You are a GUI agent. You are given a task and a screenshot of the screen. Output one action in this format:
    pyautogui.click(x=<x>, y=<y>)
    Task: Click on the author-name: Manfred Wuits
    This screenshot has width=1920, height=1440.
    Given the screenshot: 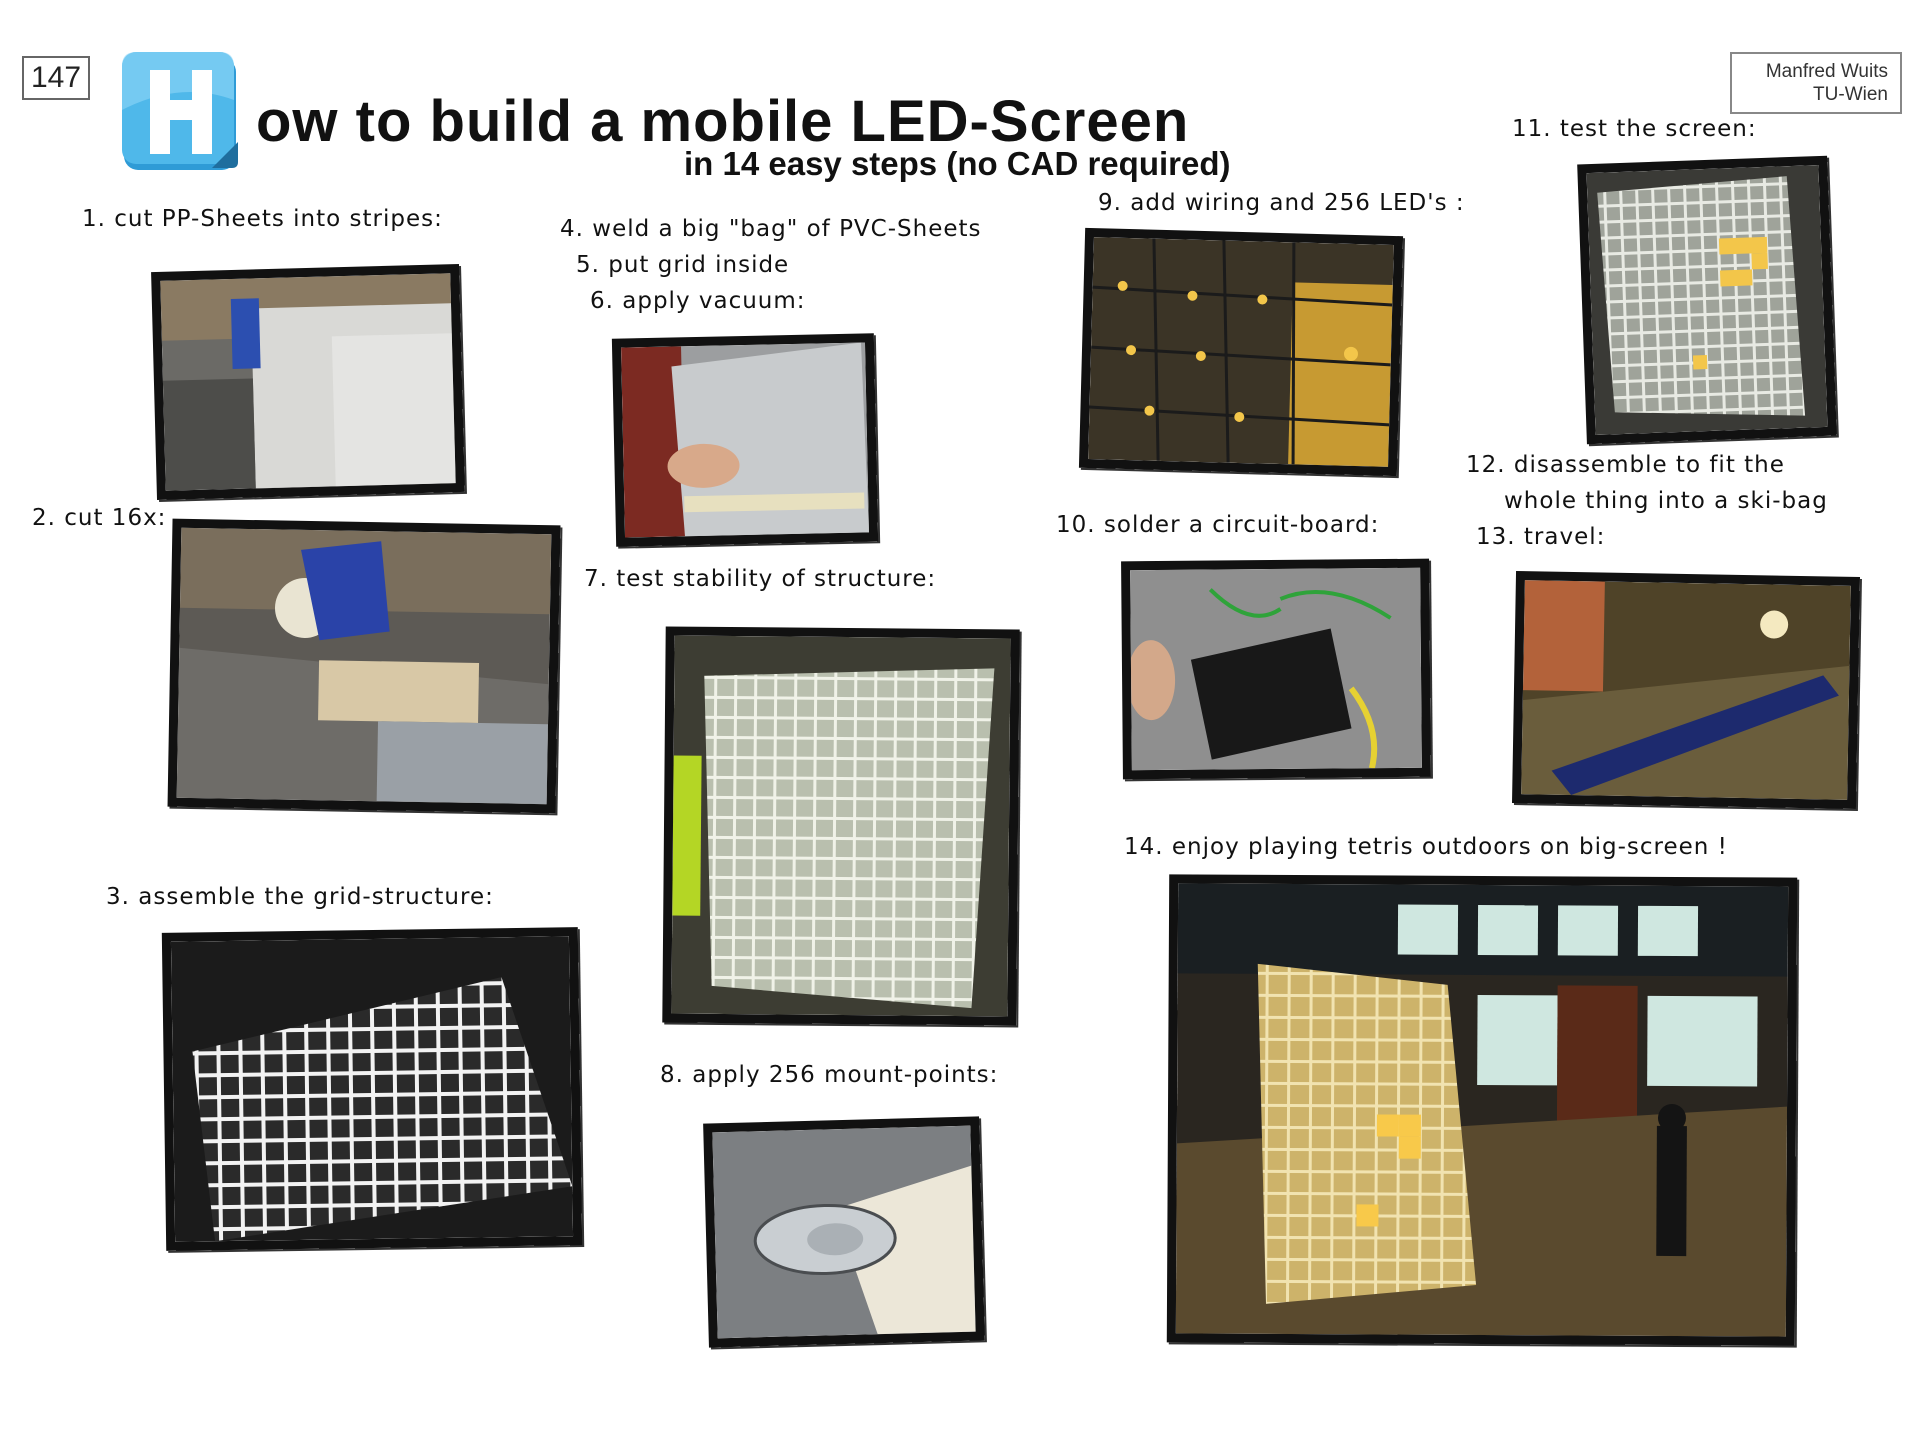 What is the action you would take?
    pyautogui.click(x=1826, y=71)
    